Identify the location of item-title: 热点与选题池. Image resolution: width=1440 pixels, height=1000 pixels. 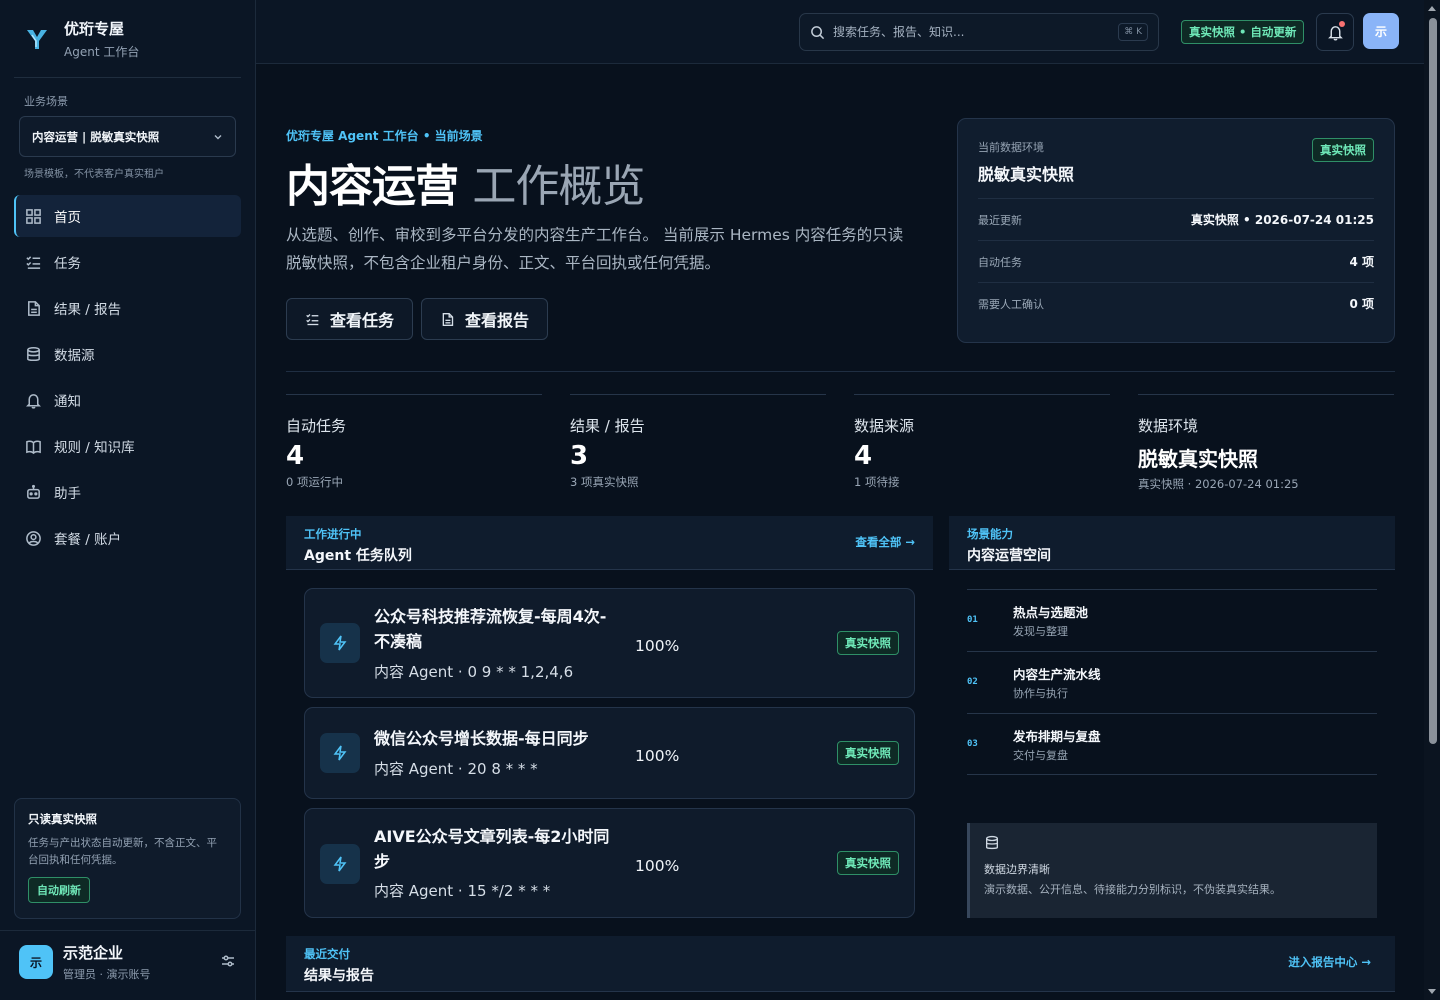
(1051, 612).